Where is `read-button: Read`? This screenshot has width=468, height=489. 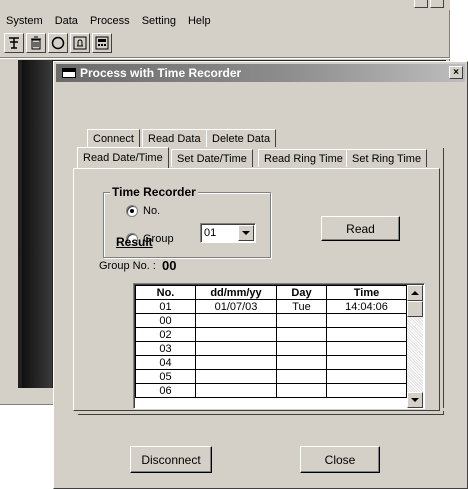
read-button: Read is located at coordinates (360, 228).